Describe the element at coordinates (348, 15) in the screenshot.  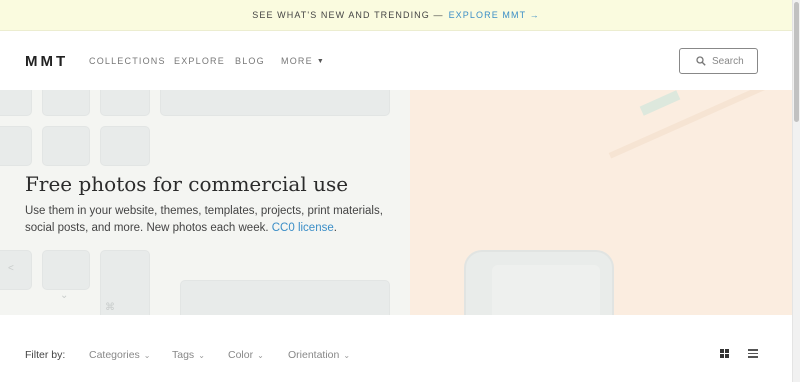
I see `announcement-text: SEE WHAT'S NEW AND TRENDING —` at that location.